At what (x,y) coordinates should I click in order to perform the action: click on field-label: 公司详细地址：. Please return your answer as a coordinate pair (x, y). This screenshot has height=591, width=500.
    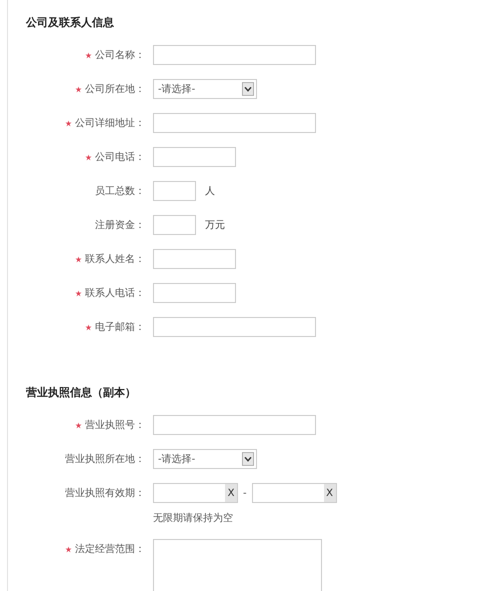
    Looking at the image, I should click on (110, 123).